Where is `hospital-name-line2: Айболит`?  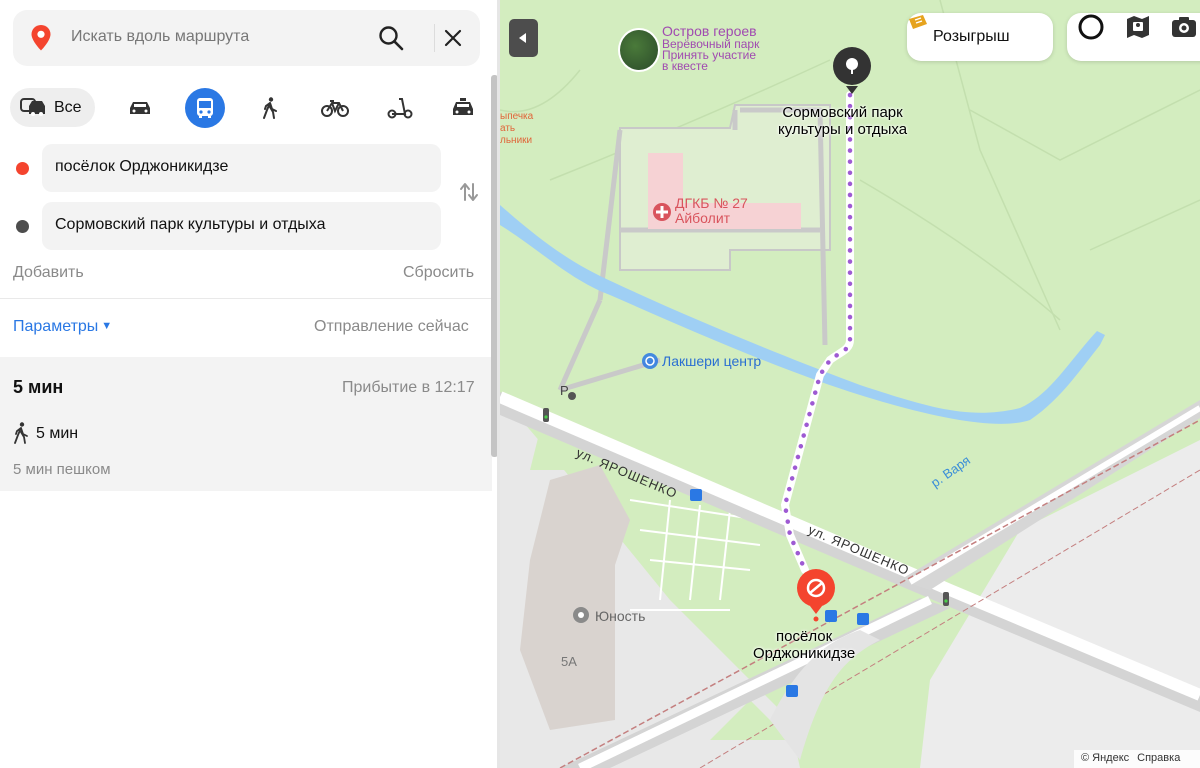
hospital-name-line2: Айболит is located at coordinates (703, 218).